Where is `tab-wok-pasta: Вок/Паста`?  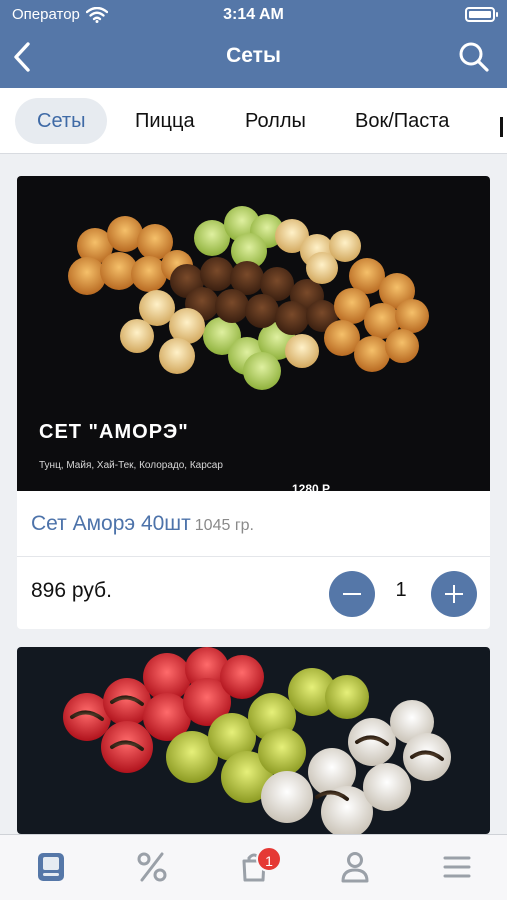 tab-wok-pasta: Вок/Паста is located at coordinates (402, 121).